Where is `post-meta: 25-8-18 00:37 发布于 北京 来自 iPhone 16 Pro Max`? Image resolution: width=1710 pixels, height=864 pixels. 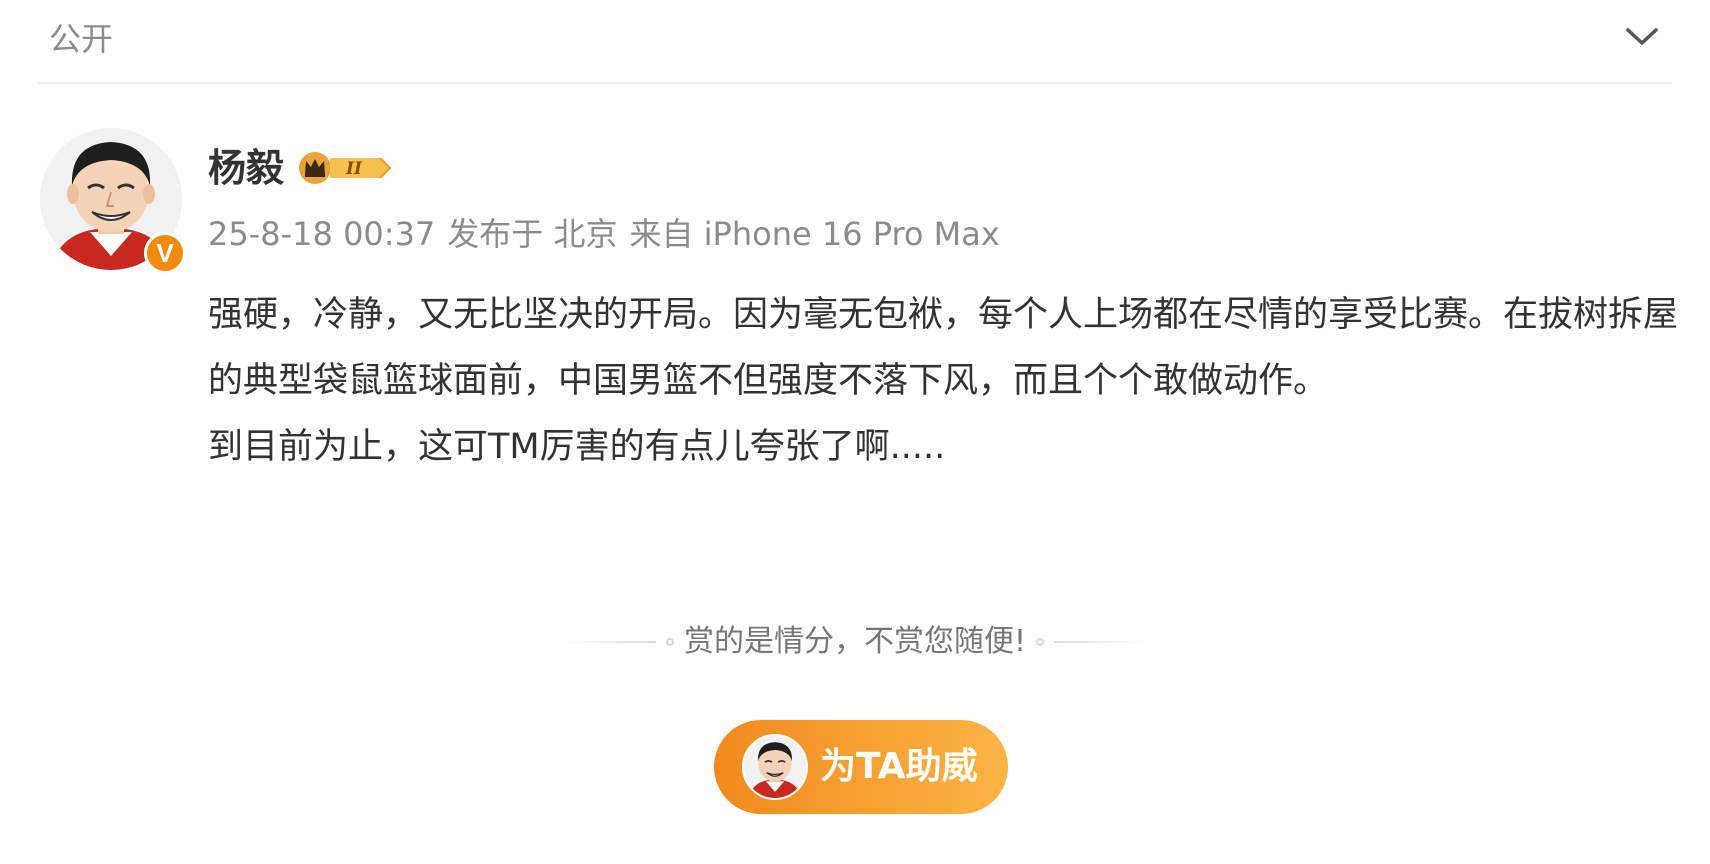 post-meta: 25-8-18 00:37 发布于 北京 来自 iPhone 16 Pro Max is located at coordinates (610, 234).